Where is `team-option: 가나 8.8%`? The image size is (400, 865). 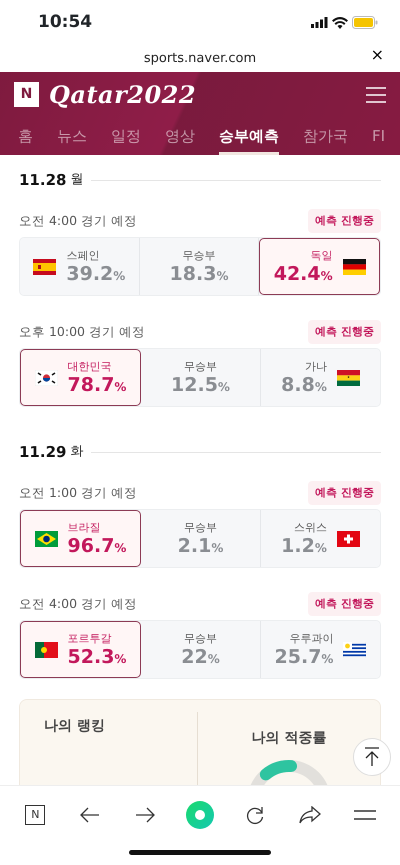
team-option: 가나 8.8% is located at coordinates (320, 377).